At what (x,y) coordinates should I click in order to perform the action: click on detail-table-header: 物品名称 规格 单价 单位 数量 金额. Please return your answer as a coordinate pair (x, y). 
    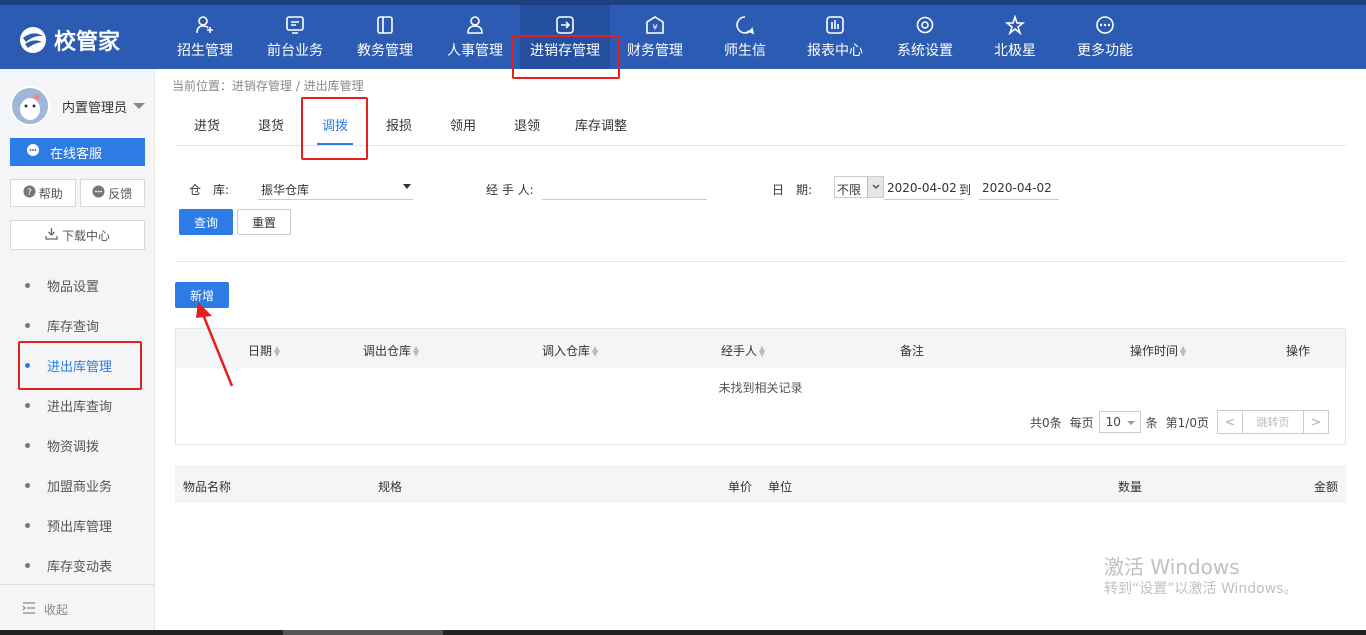
    Looking at the image, I should click on (760, 484).